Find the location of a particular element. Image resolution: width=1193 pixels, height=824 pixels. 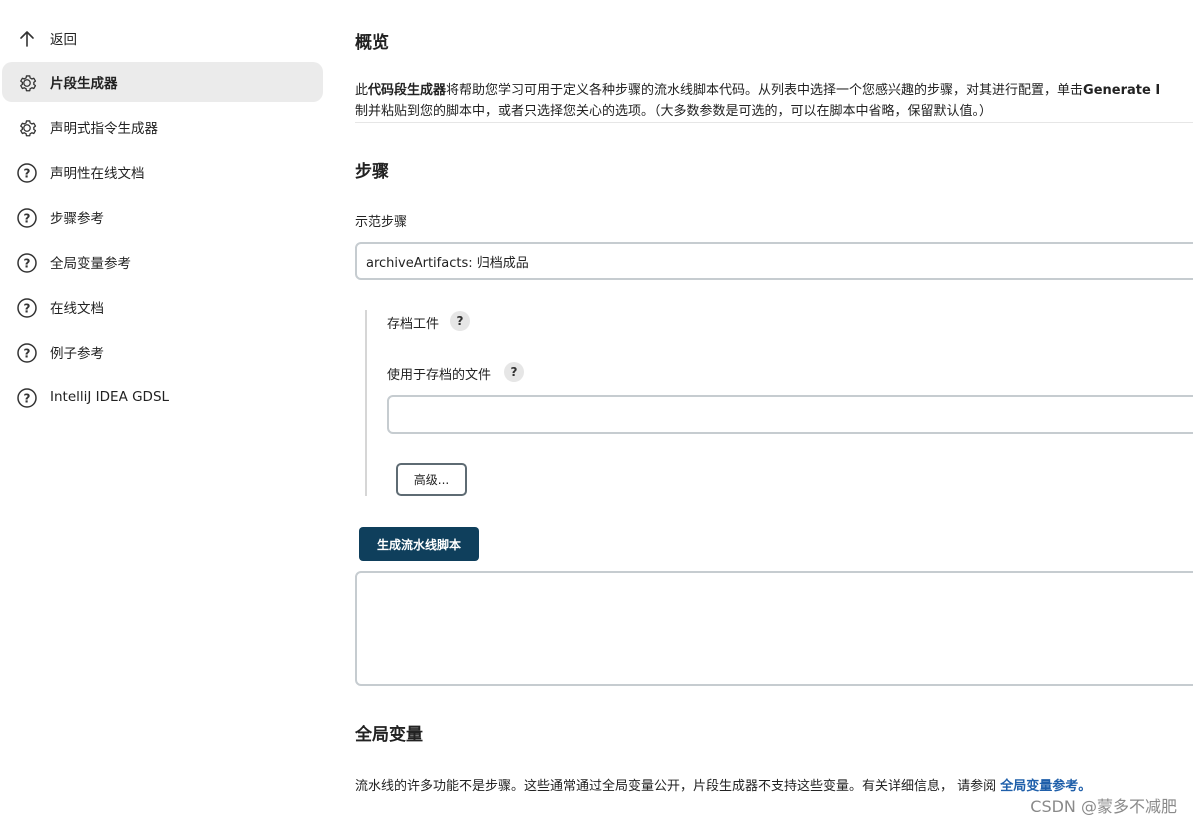

generated-script-textarea is located at coordinates (774, 628).